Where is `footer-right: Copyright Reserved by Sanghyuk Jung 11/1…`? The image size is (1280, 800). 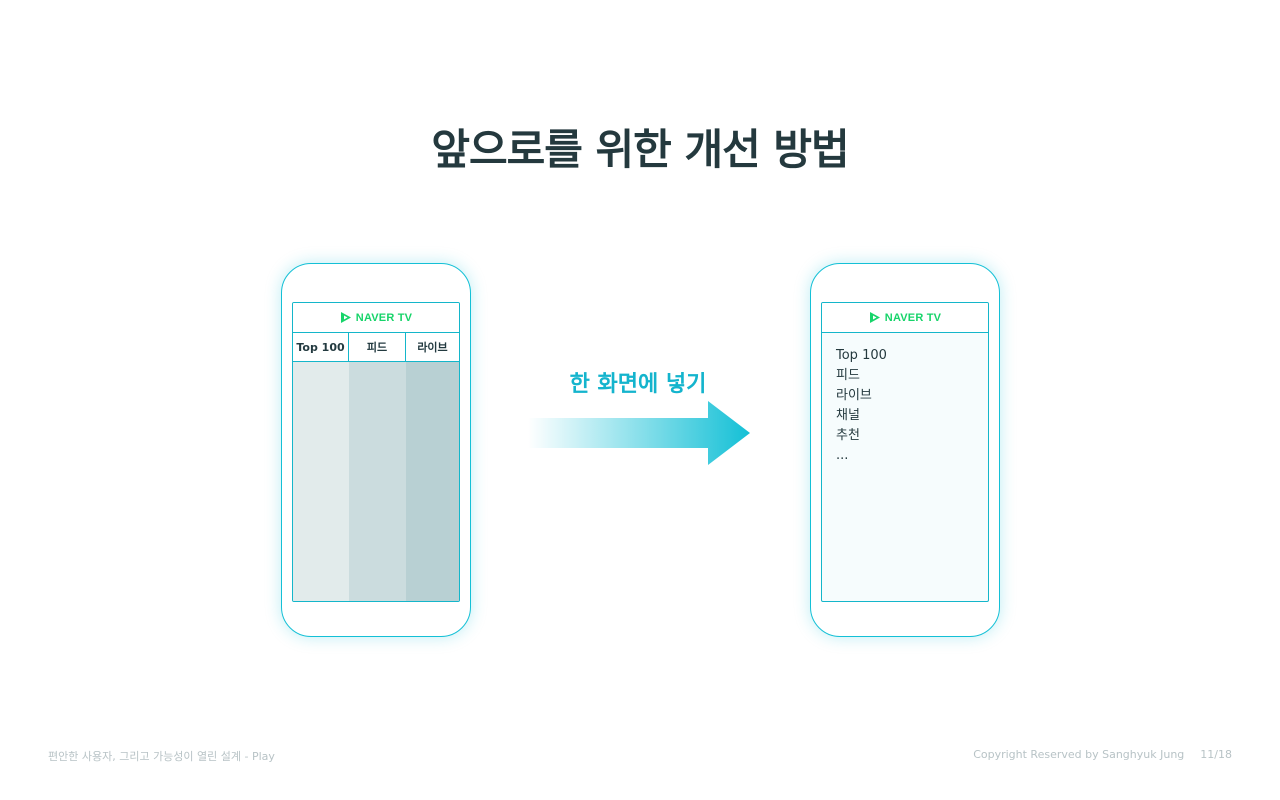 footer-right: Copyright Reserved by Sanghyuk Jung 11/1… is located at coordinates (1102, 754).